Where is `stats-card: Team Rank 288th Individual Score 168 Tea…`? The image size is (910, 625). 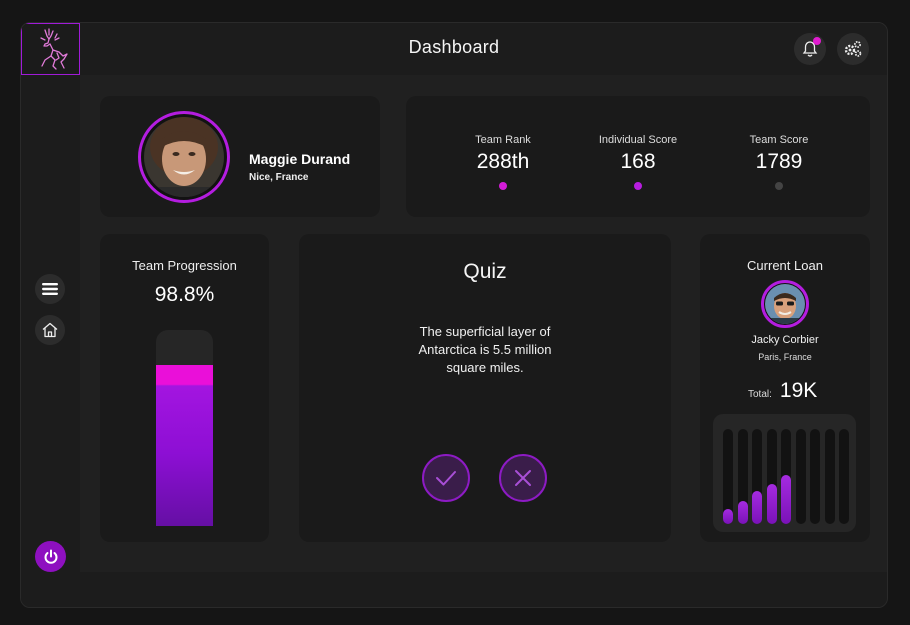
stats-card: Team Rank 288th Individual Score 168 Tea… is located at coordinates (638, 156).